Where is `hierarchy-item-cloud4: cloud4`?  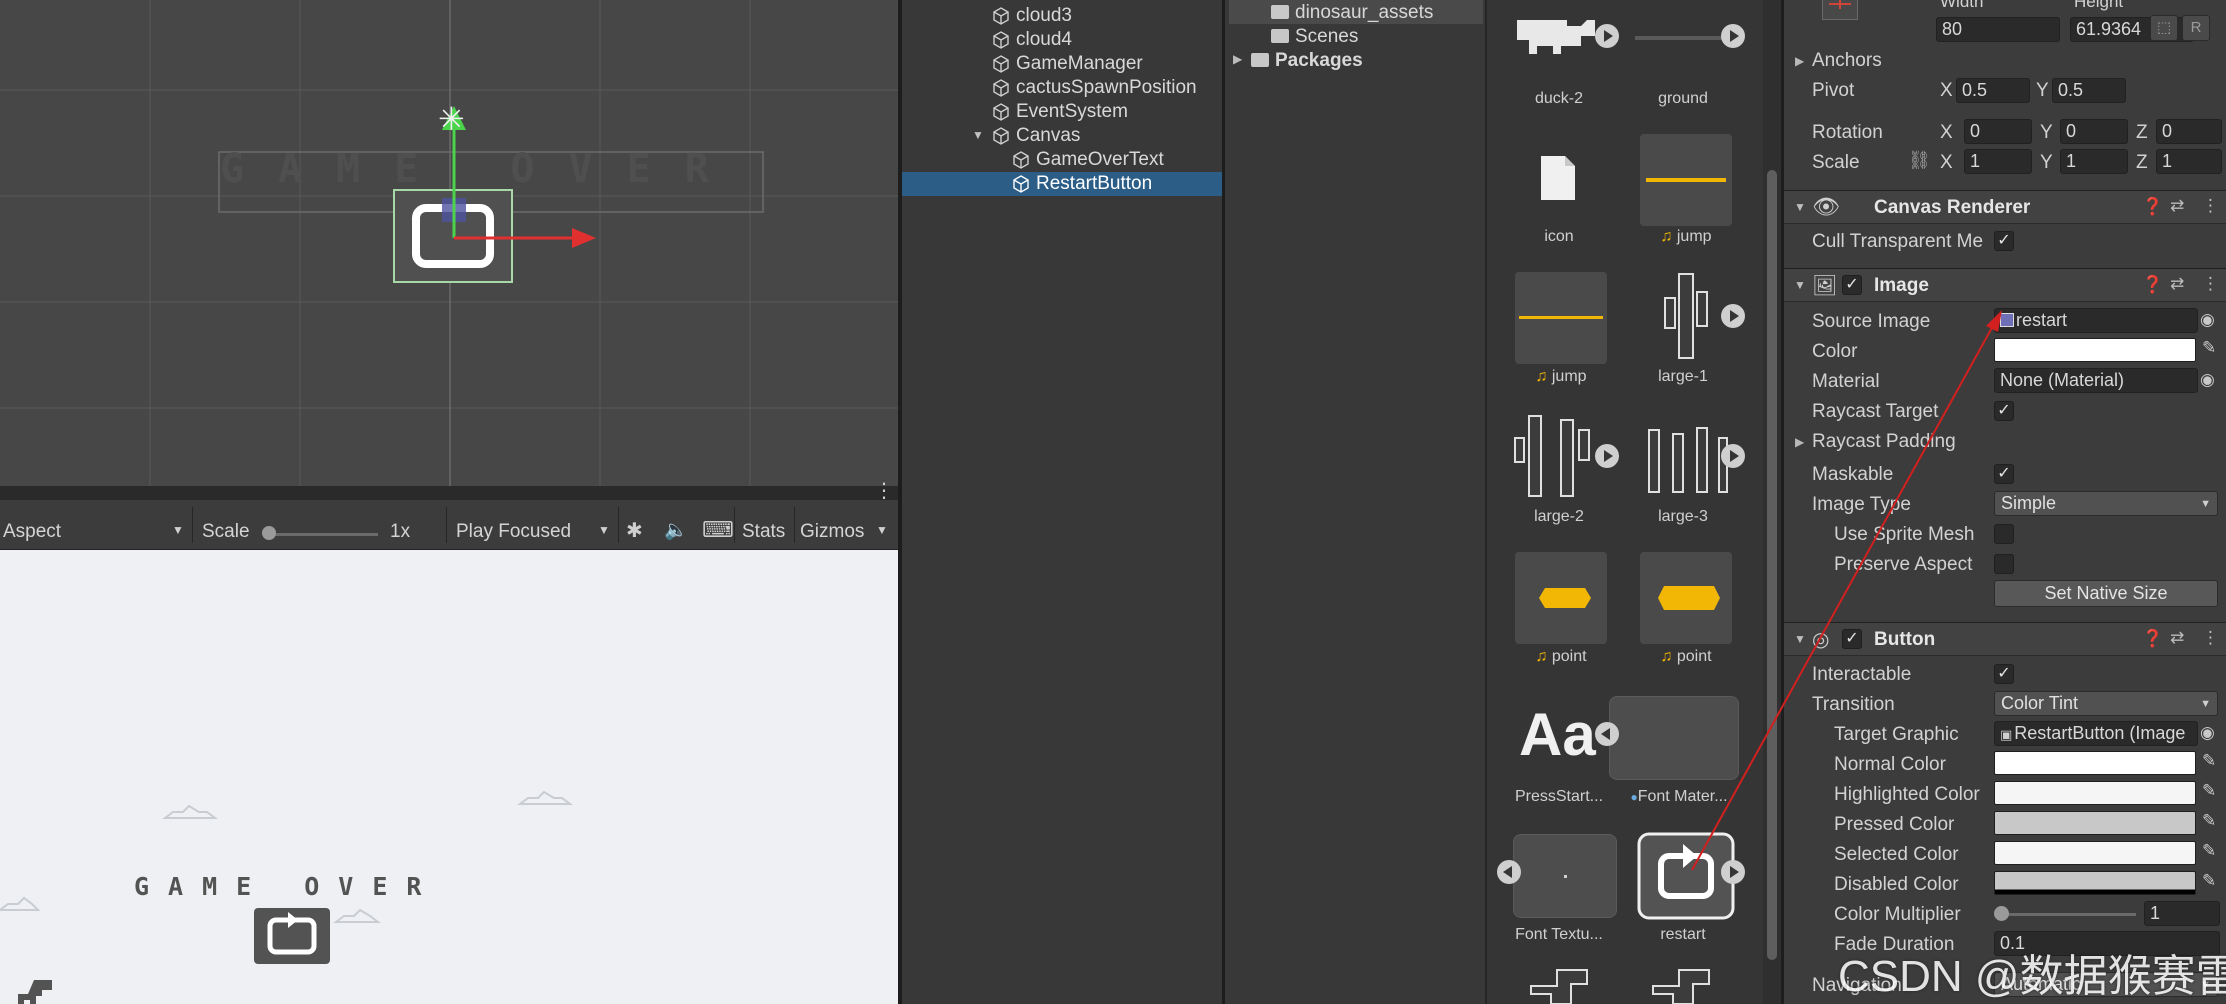
hierarchy-item-cloud4: cloud4 is located at coordinates (1032, 40).